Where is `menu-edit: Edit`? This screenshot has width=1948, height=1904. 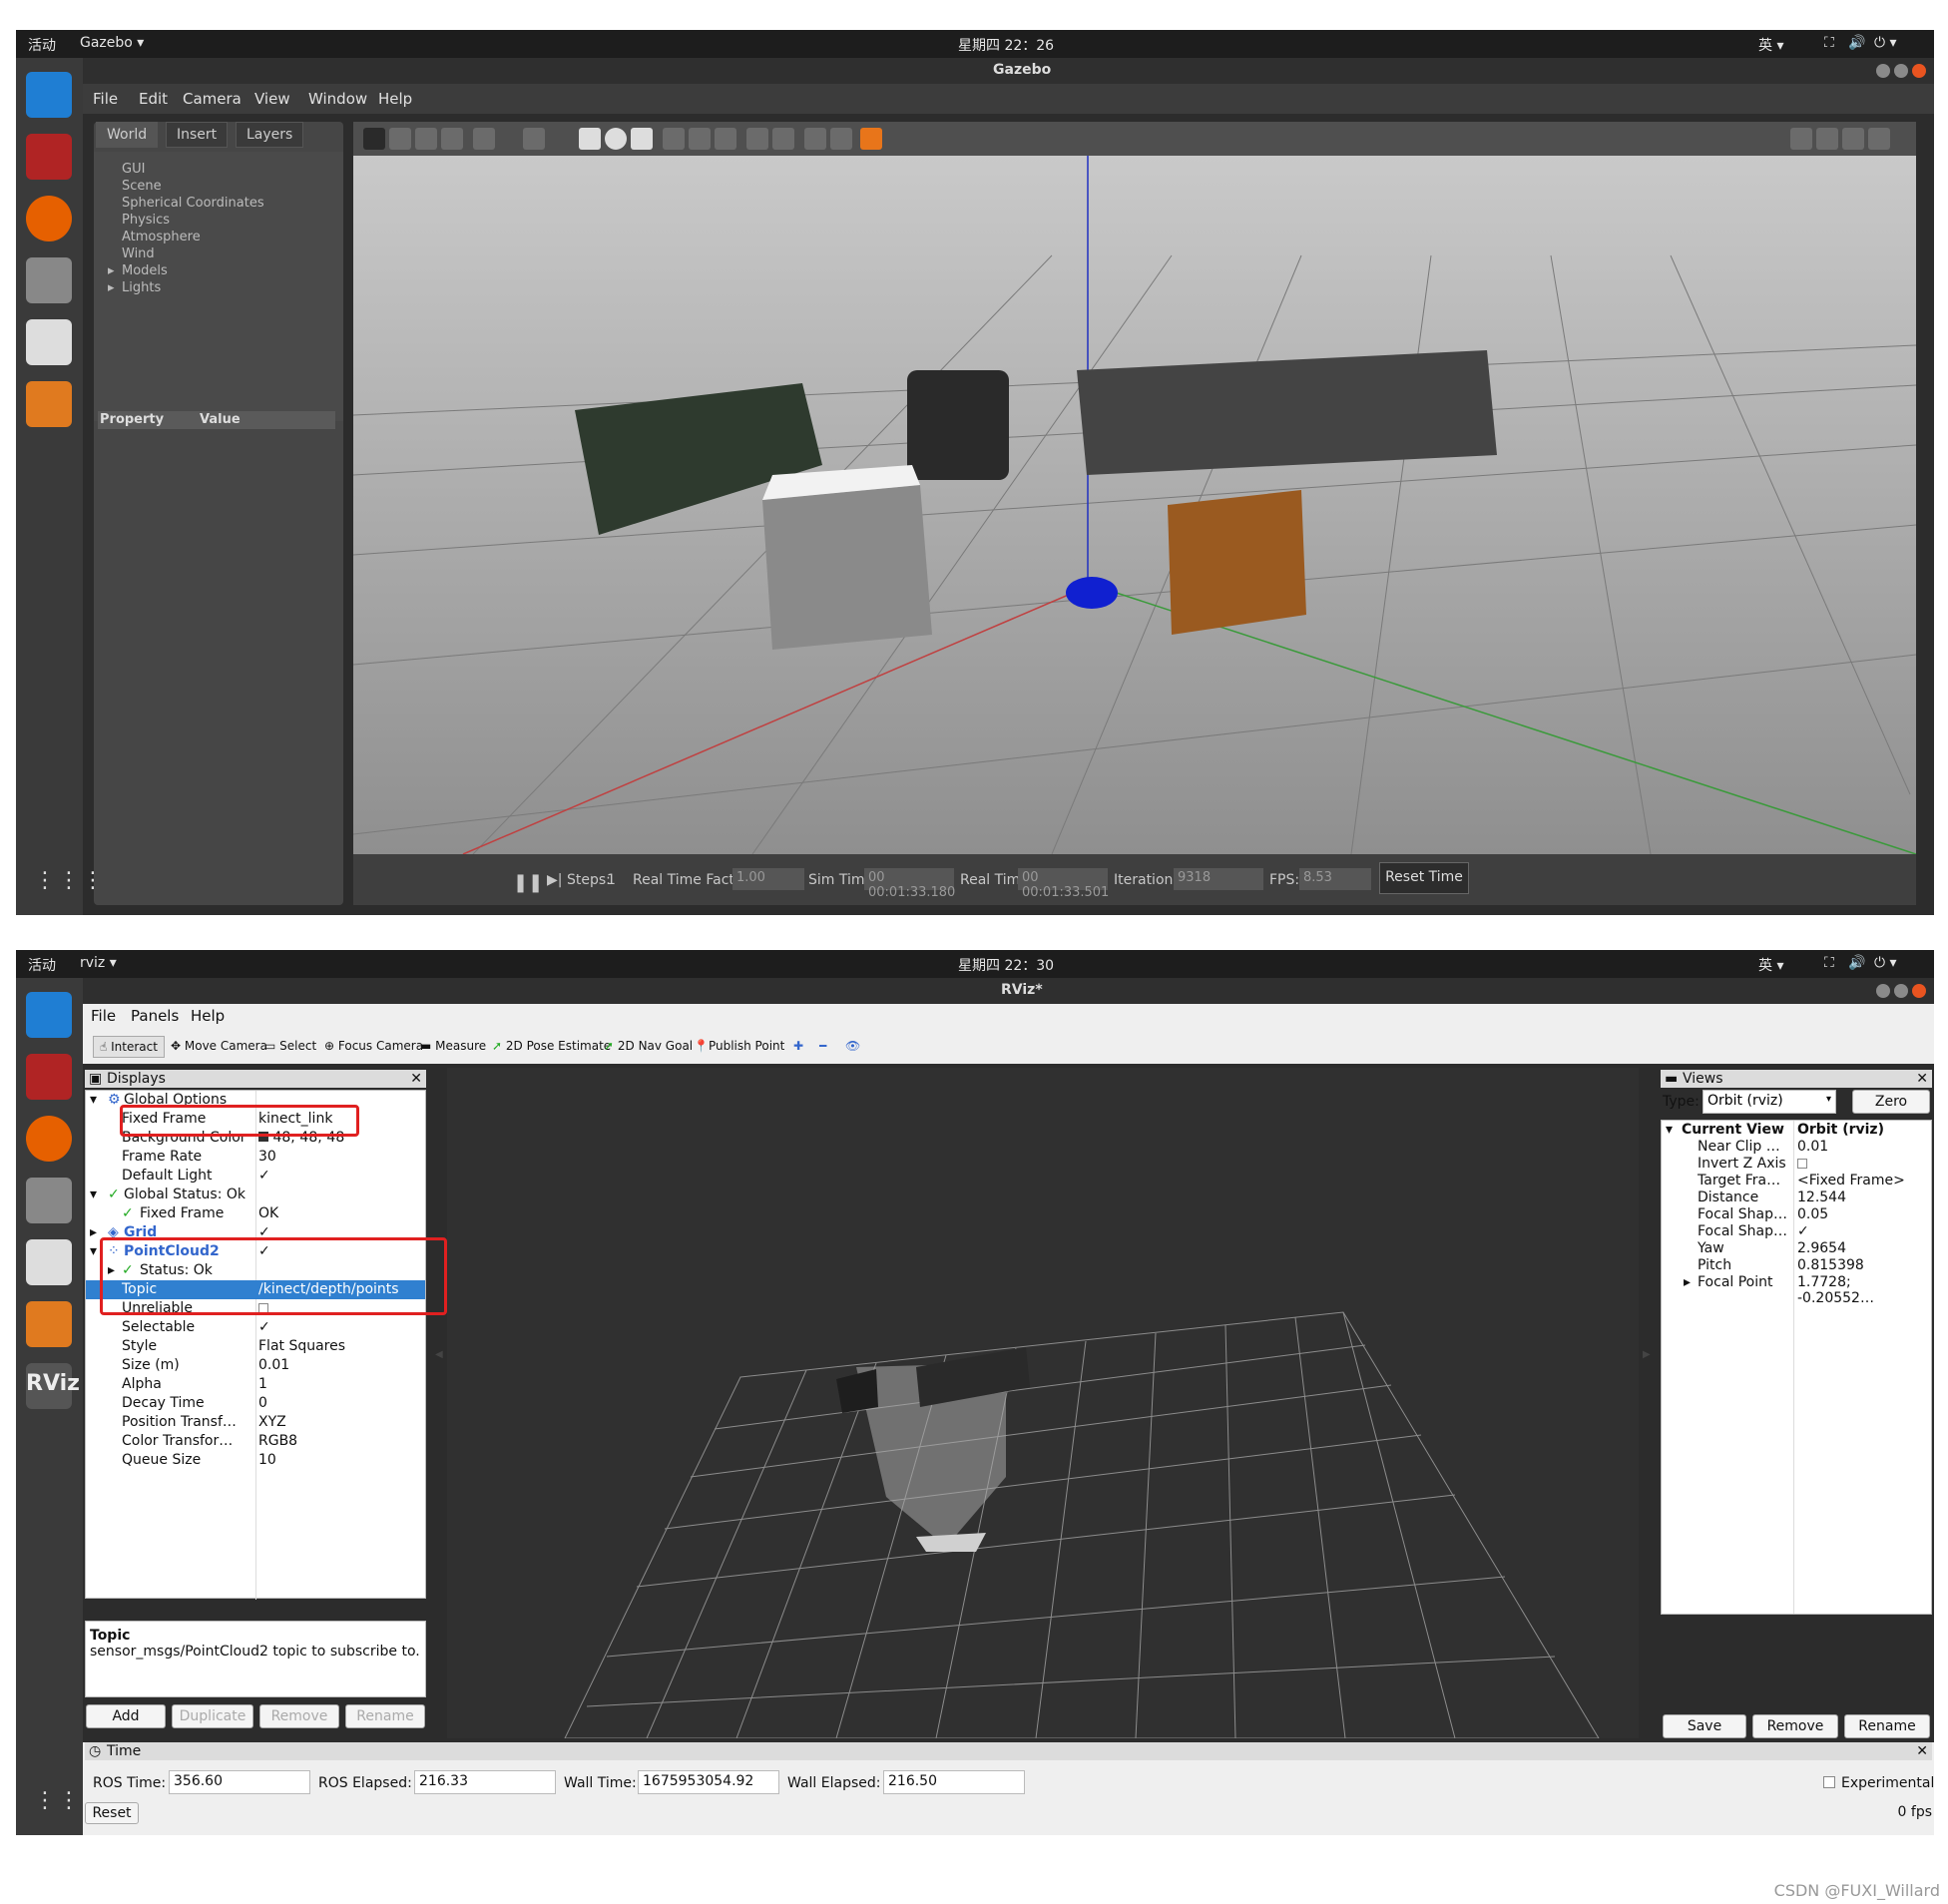
menu-edit: Edit is located at coordinates (153, 99).